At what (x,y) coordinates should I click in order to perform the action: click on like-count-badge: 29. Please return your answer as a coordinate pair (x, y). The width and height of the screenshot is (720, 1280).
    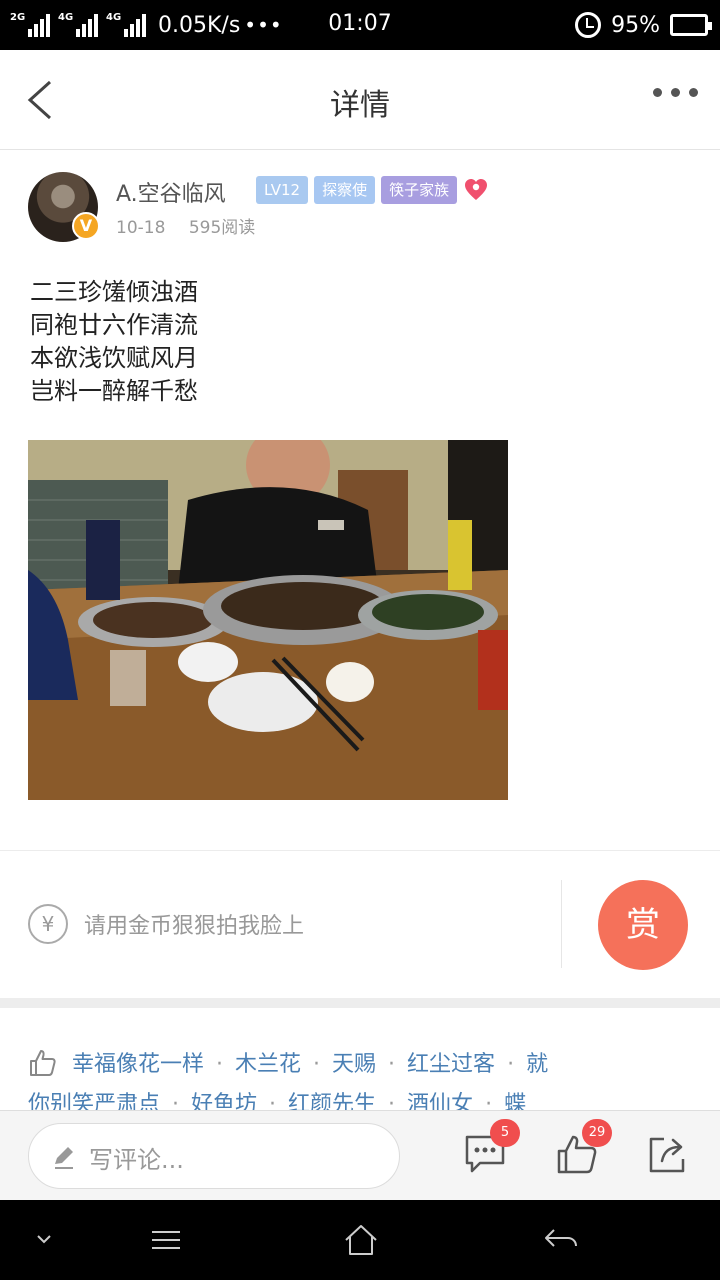
    Looking at the image, I should click on (597, 1133).